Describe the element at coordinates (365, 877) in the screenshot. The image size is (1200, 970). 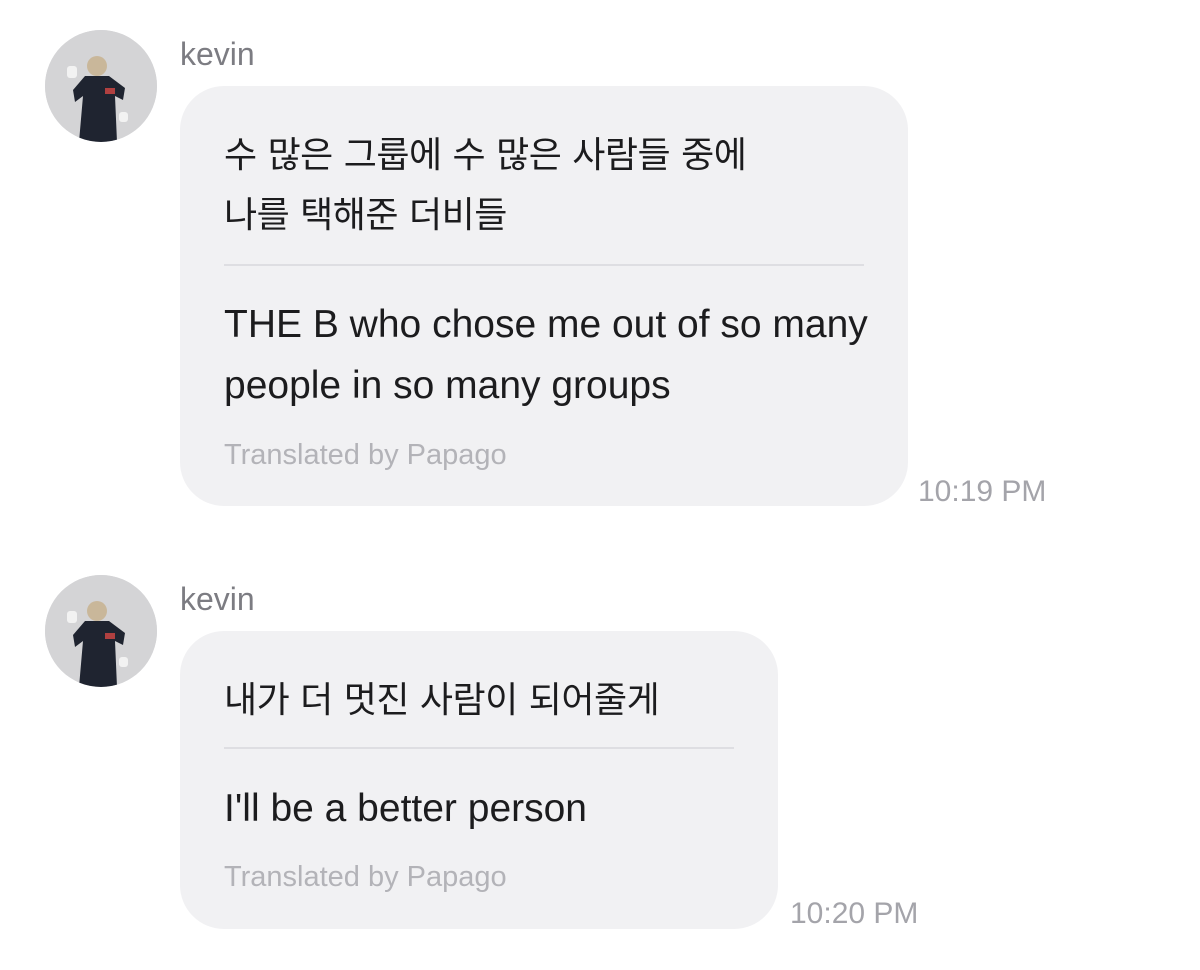
I see `translation-credit: Translated by Papago` at that location.